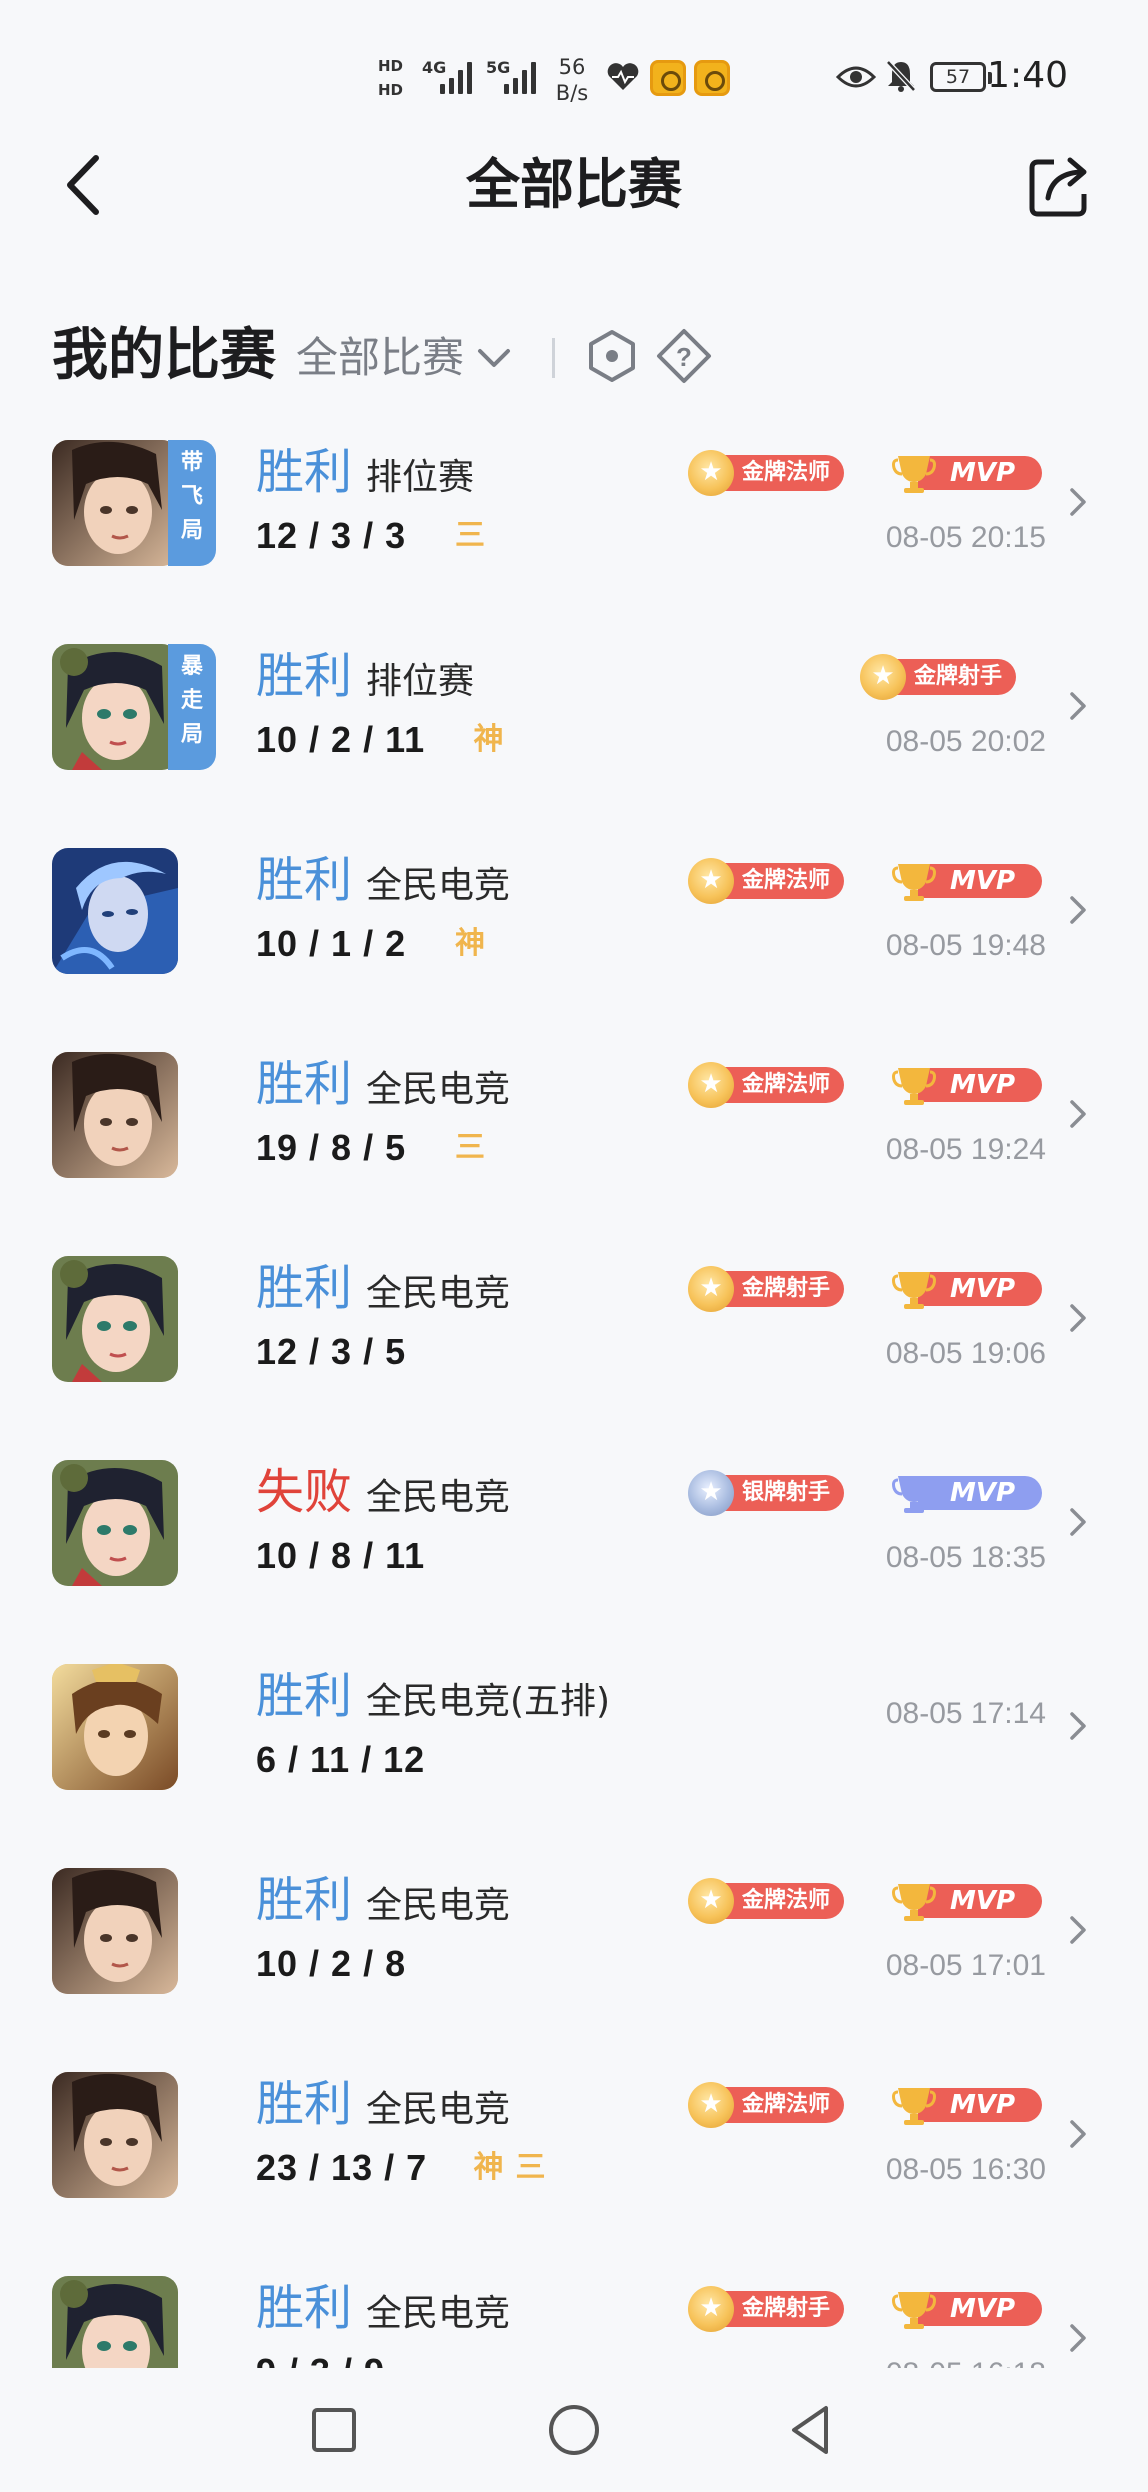 The image size is (1148, 2492). What do you see at coordinates (965, 1149) in the screenshot?
I see `match-time: 08-05 19:24` at bounding box center [965, 1149].